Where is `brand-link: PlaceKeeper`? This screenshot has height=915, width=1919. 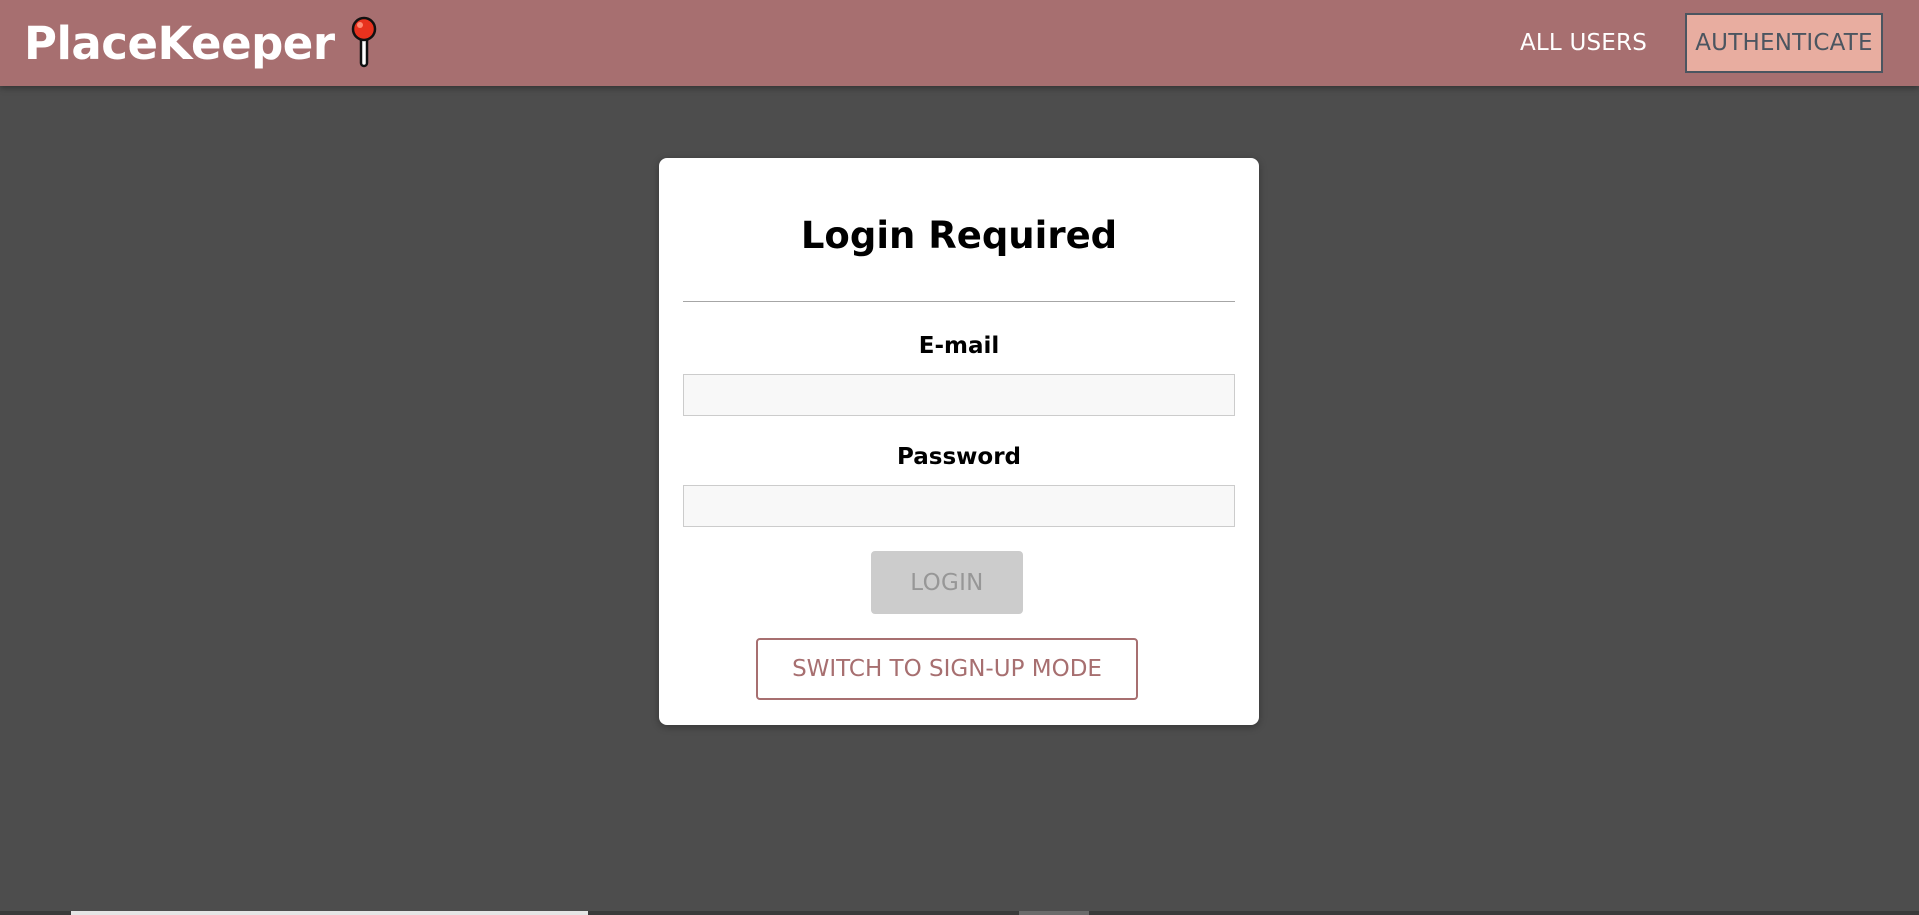 brand-link: PlaceKeeper is located at coordinates (201, 43).